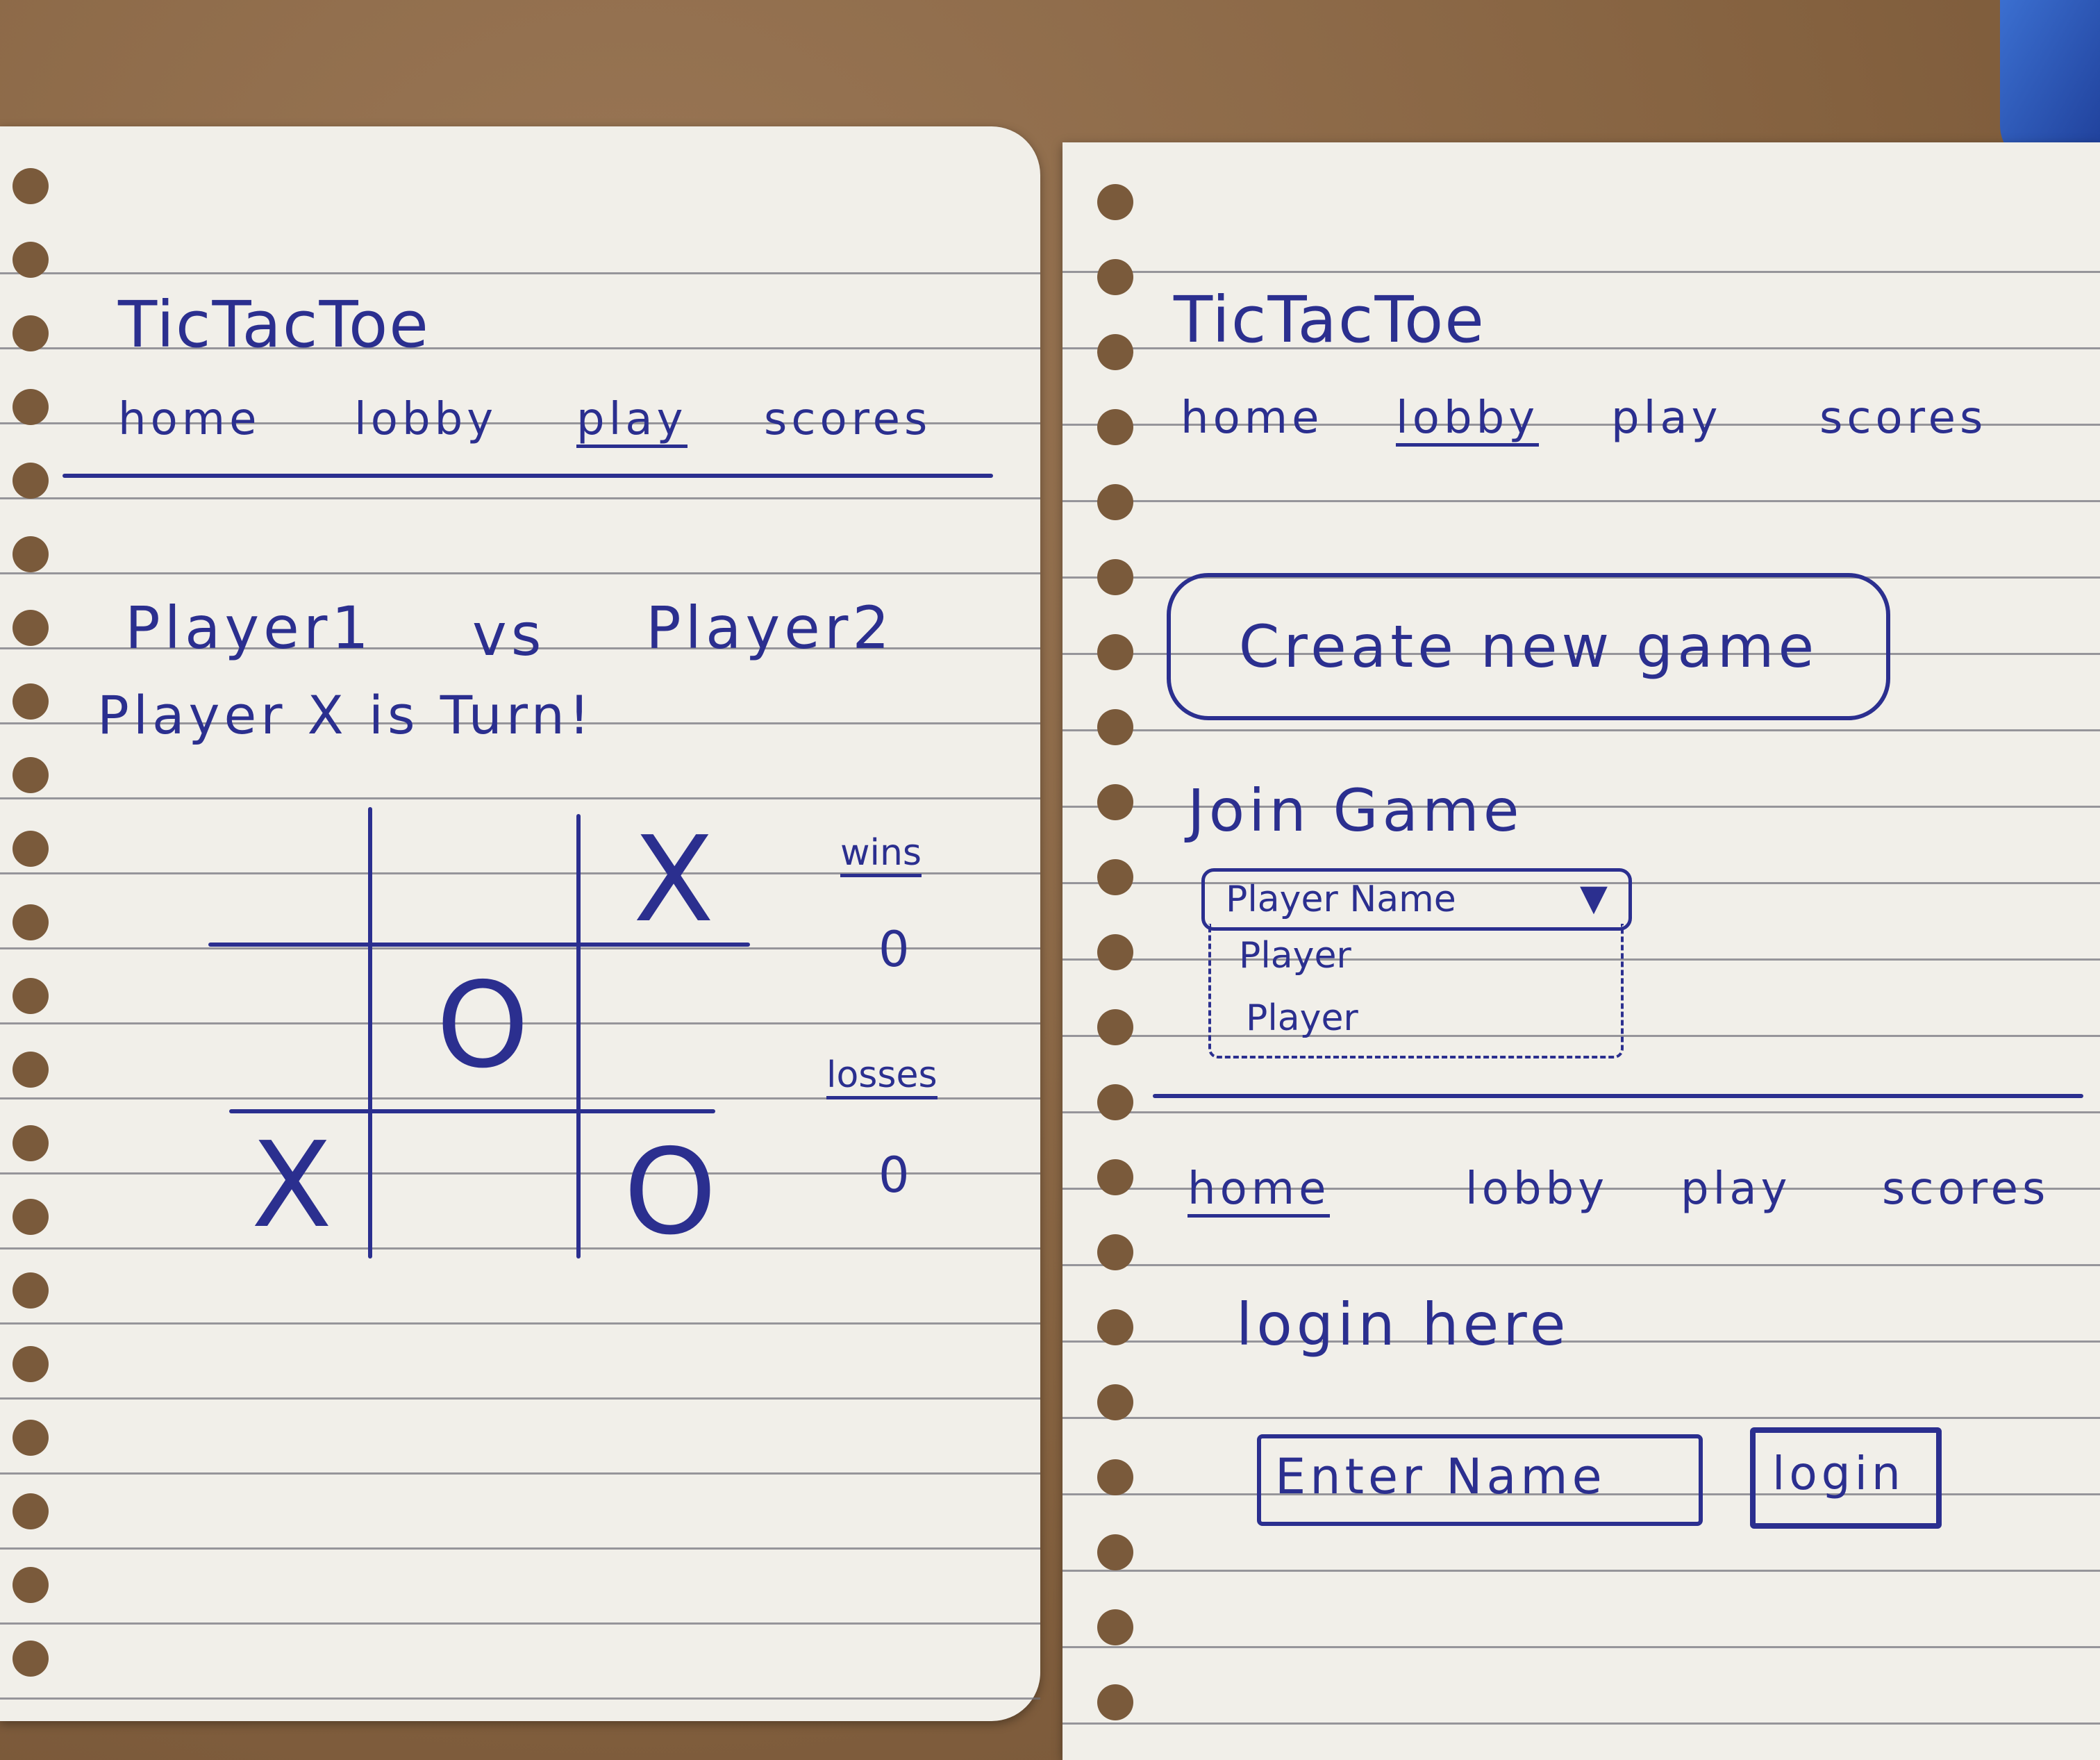  Describe the element at coordinates (1341, 900) in the screenshot. I see `player-select-value: Player Name` at that location.